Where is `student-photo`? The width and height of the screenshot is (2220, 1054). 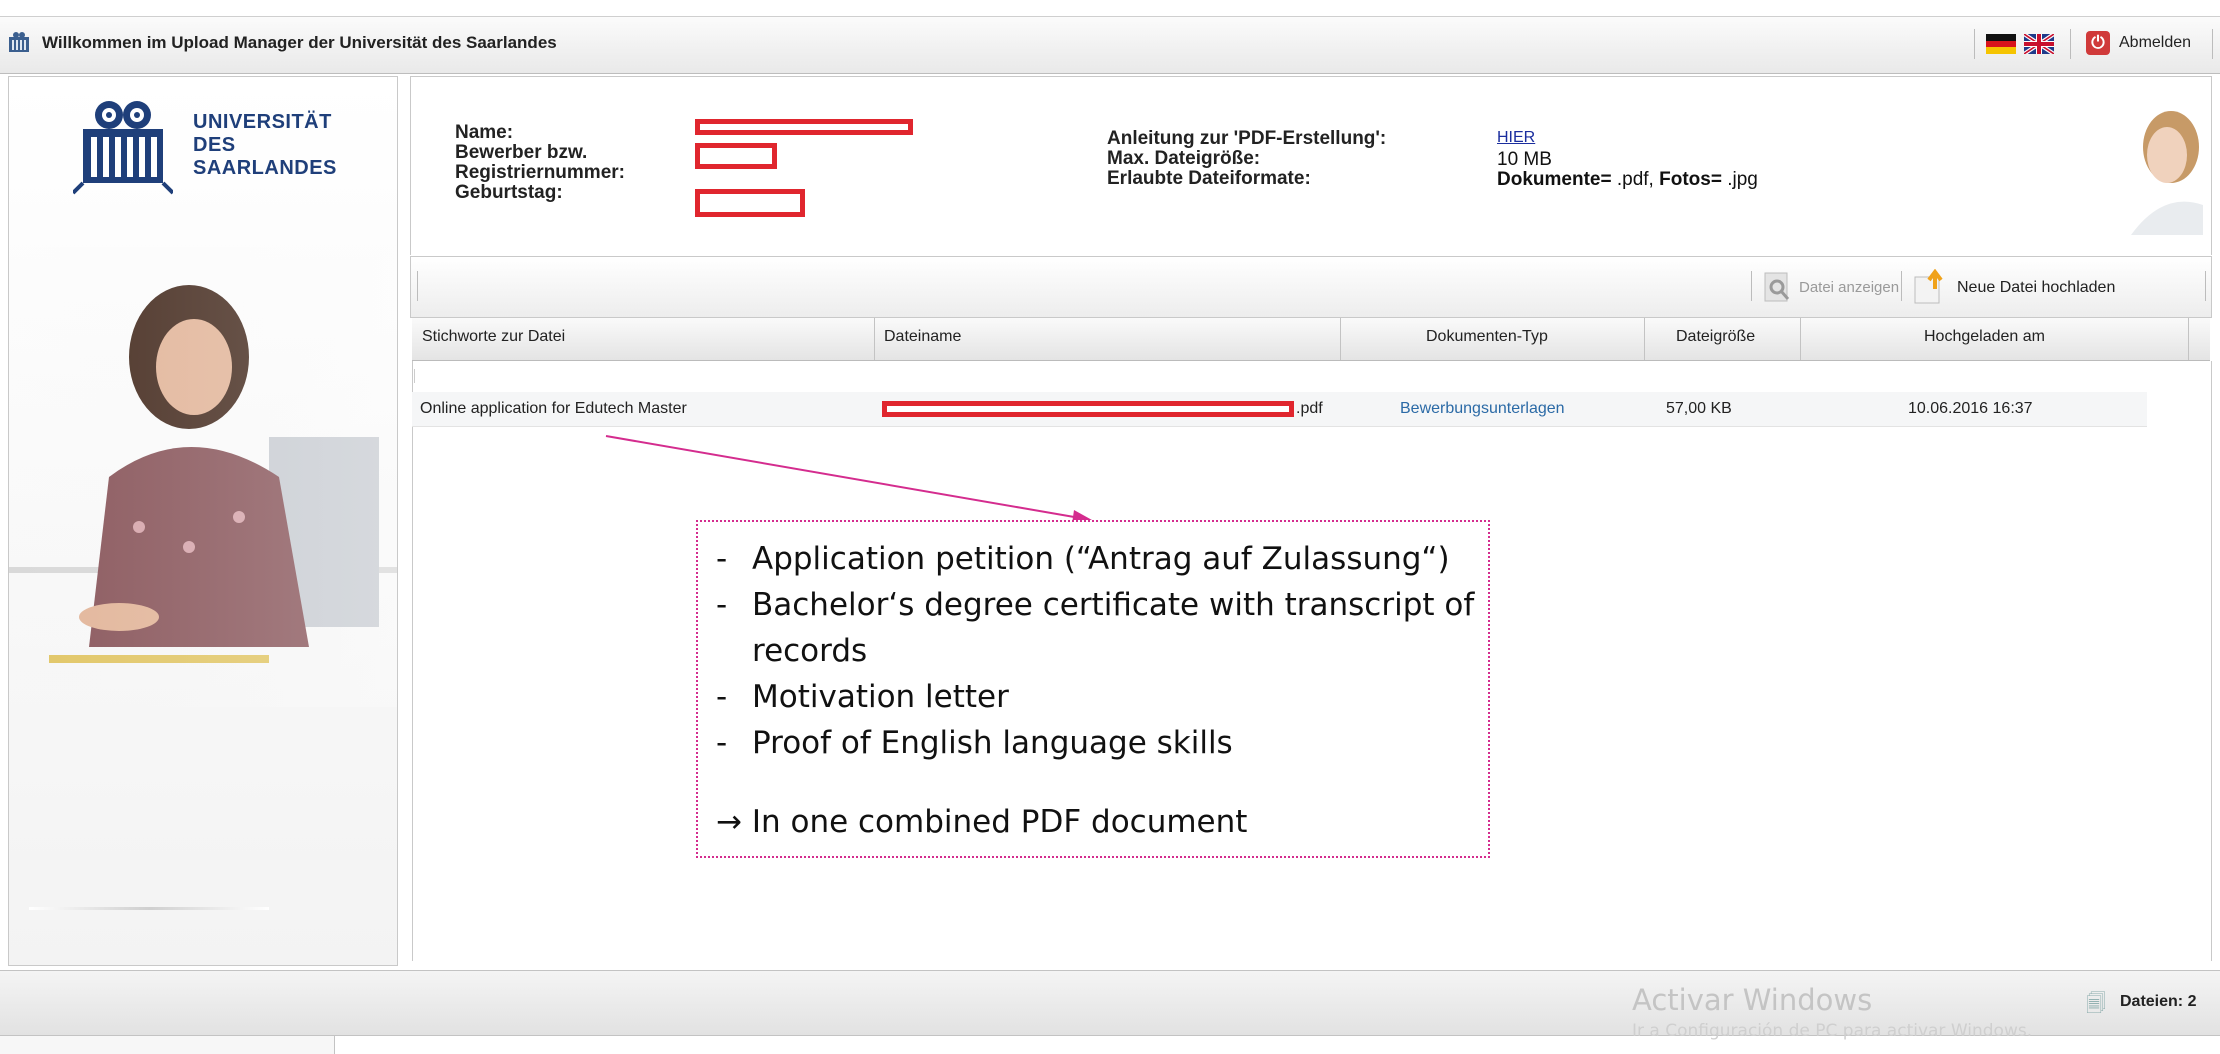 student-photo is located at coordinates (203, 477).